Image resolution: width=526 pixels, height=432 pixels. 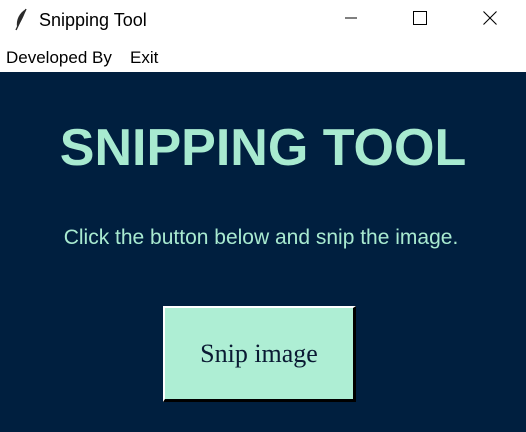 I want to click on feather-icon, so click(x=21, y=20).